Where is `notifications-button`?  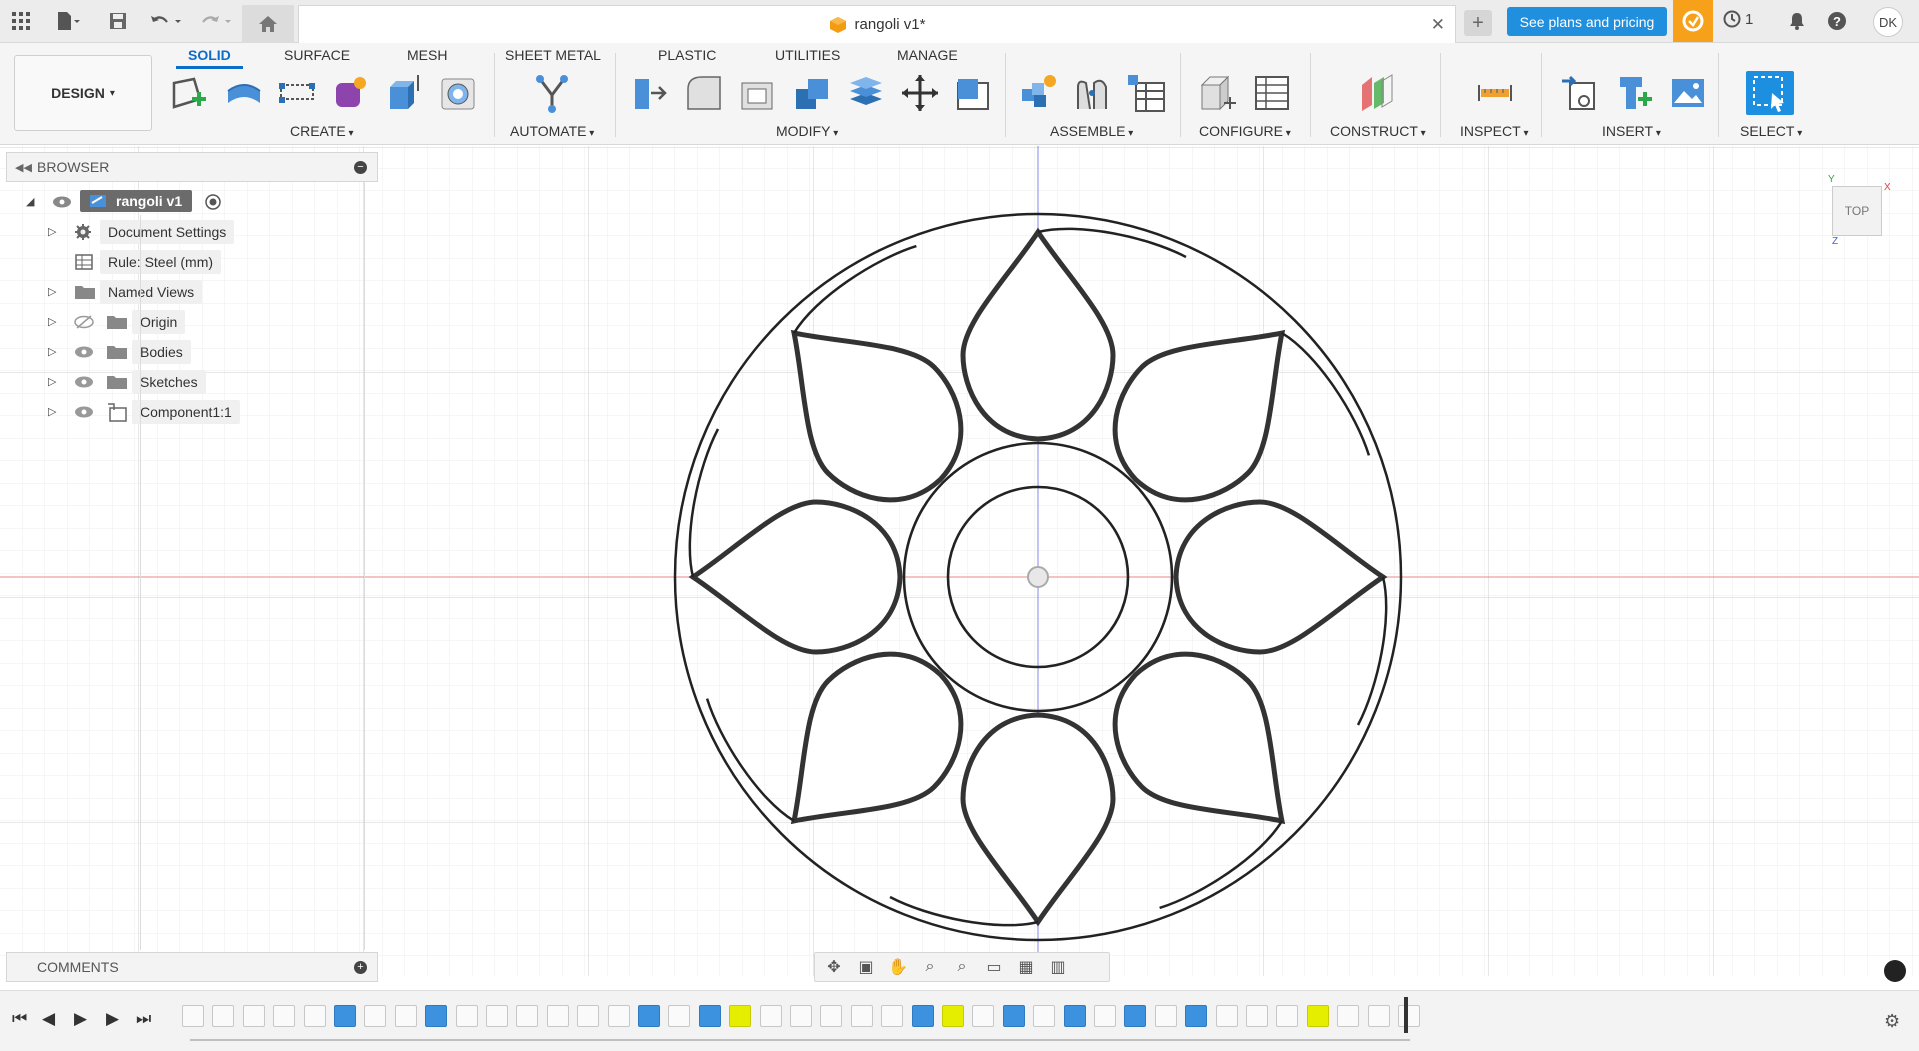
notifications-button is located at coordinates (1797, 21).